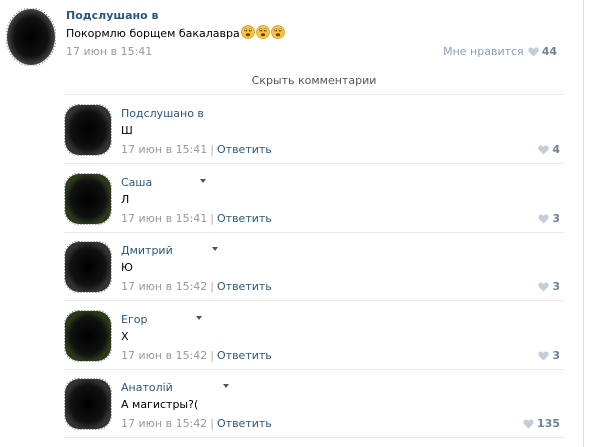 The width and height of the screenshot is (600, 447). Describe the element at coordinates (162, 113) in the screenshot. I see `comment-author: Подслушано в` at that location.